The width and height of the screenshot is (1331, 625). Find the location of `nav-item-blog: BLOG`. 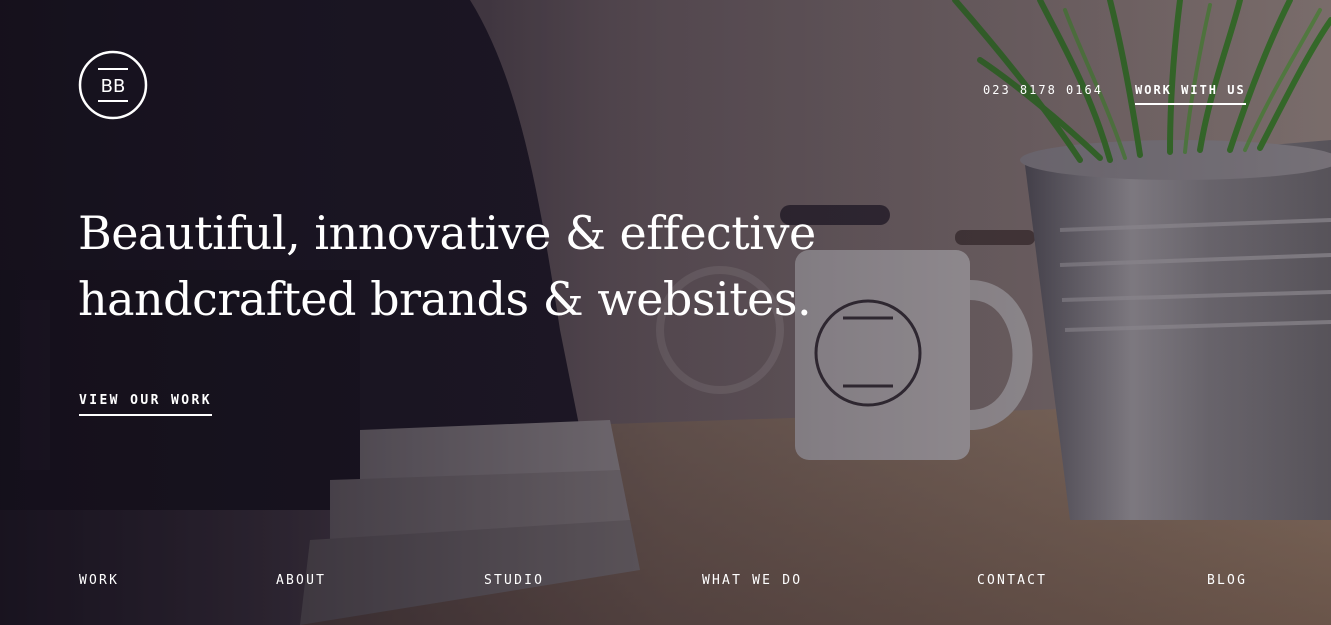

nav-item-blog: BLOG is located at coordinates (1227, 580).